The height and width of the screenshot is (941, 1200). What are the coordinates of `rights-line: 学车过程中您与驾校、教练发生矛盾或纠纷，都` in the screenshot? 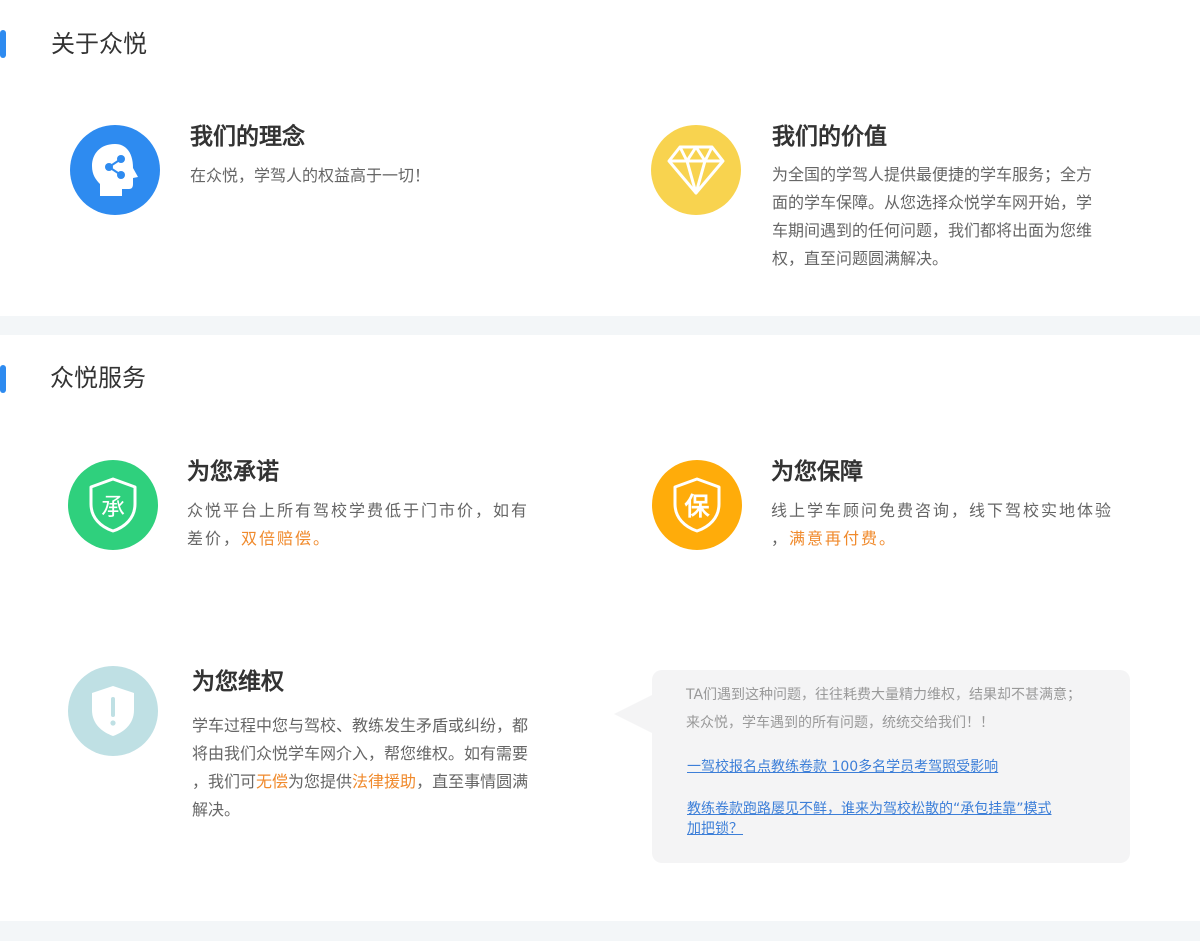 It's located at (360, 725).